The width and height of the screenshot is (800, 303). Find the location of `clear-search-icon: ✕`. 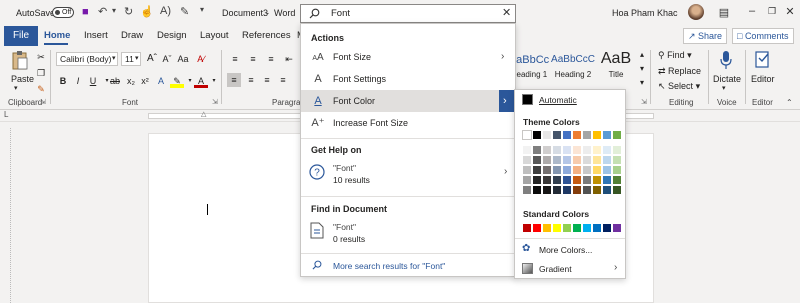

clear-search-icon: ✕ is located at coordinates (506, 12).